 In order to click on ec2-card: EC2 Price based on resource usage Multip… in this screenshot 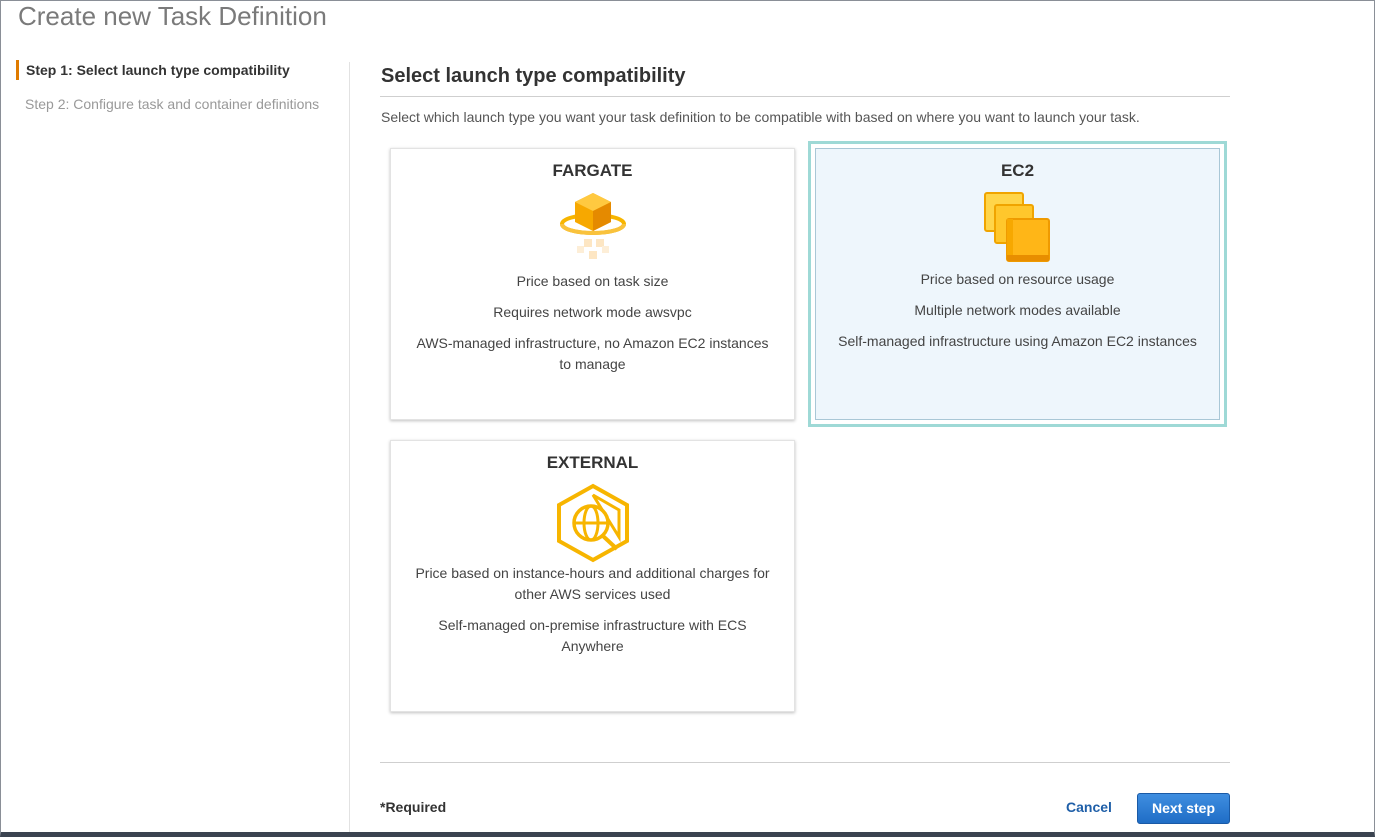, I will do `click(1017, 284)`.